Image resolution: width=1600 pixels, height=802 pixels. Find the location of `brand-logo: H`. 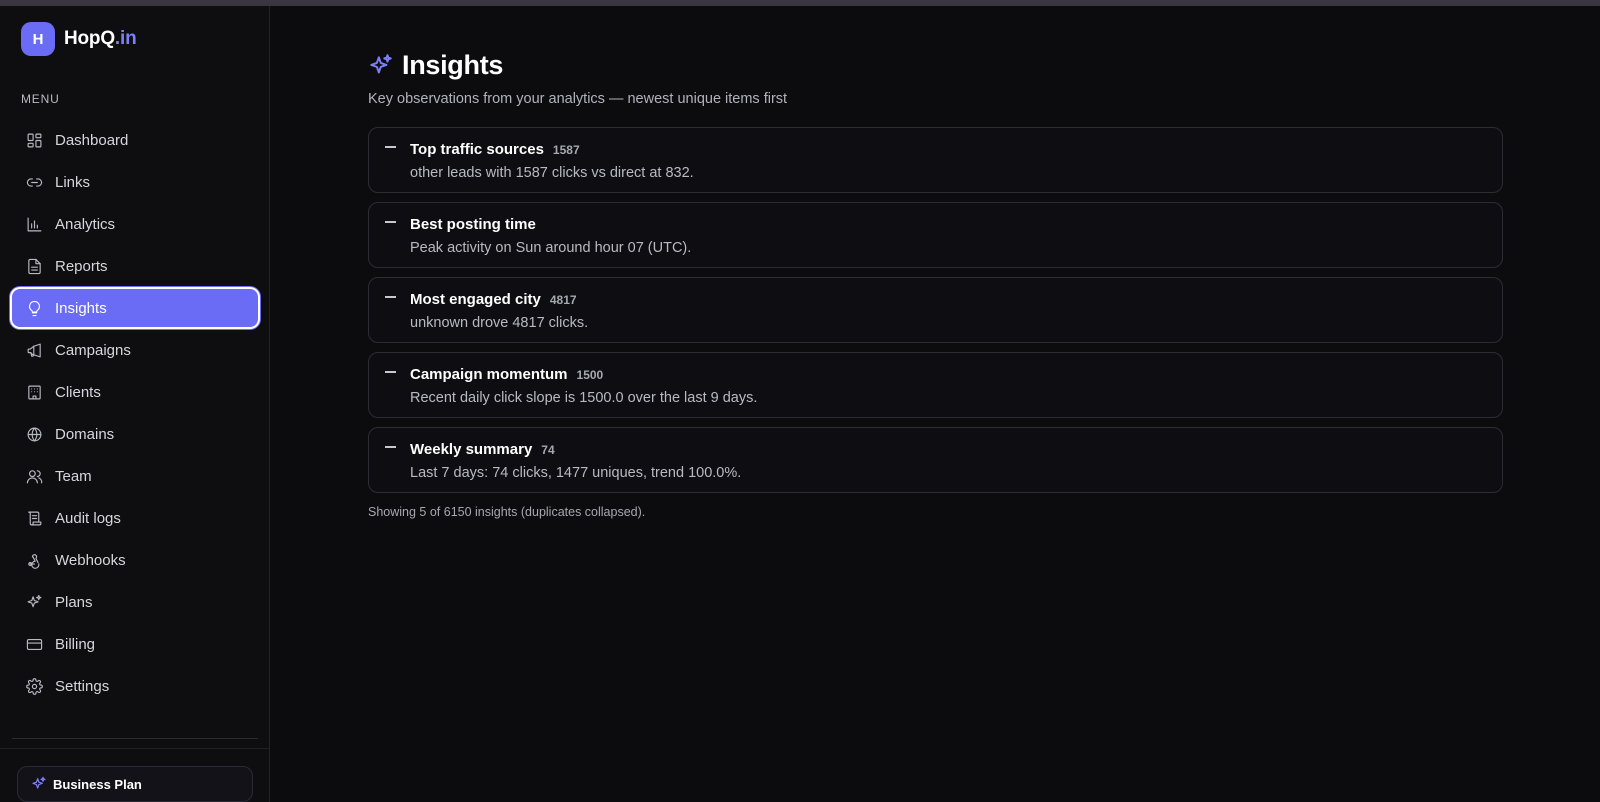

brand-logo: H is located at coordinates (38, 39).